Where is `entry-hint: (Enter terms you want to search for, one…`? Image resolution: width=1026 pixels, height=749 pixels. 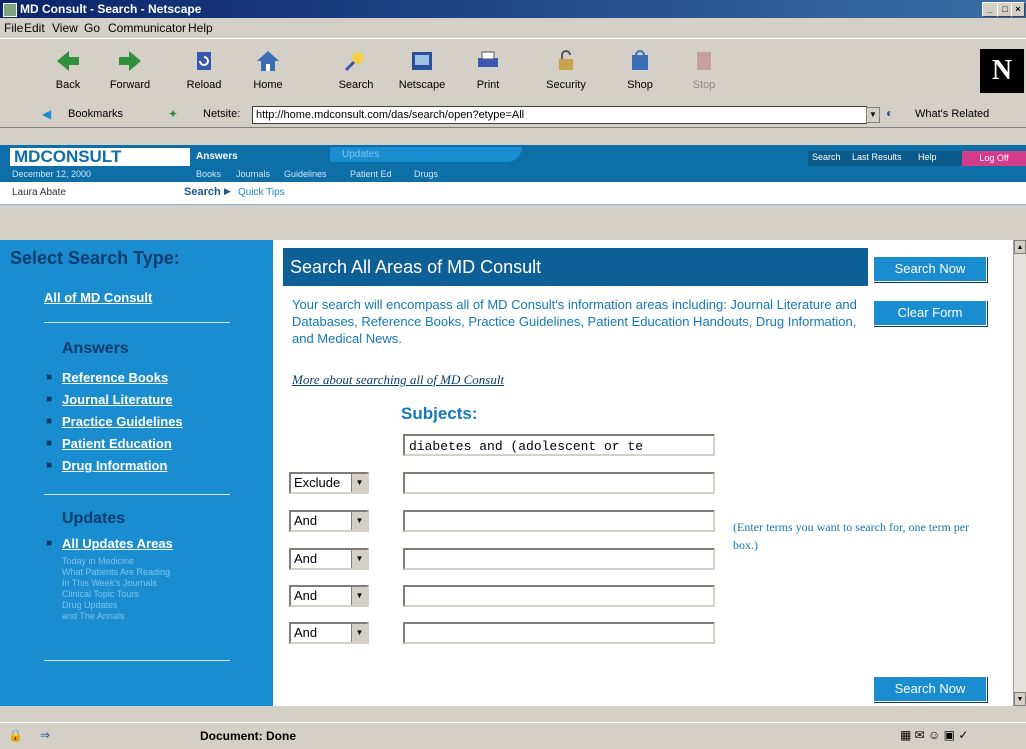
entry-hint: (Enter terms you want to search for, one… is located at coordinates (851, 536).